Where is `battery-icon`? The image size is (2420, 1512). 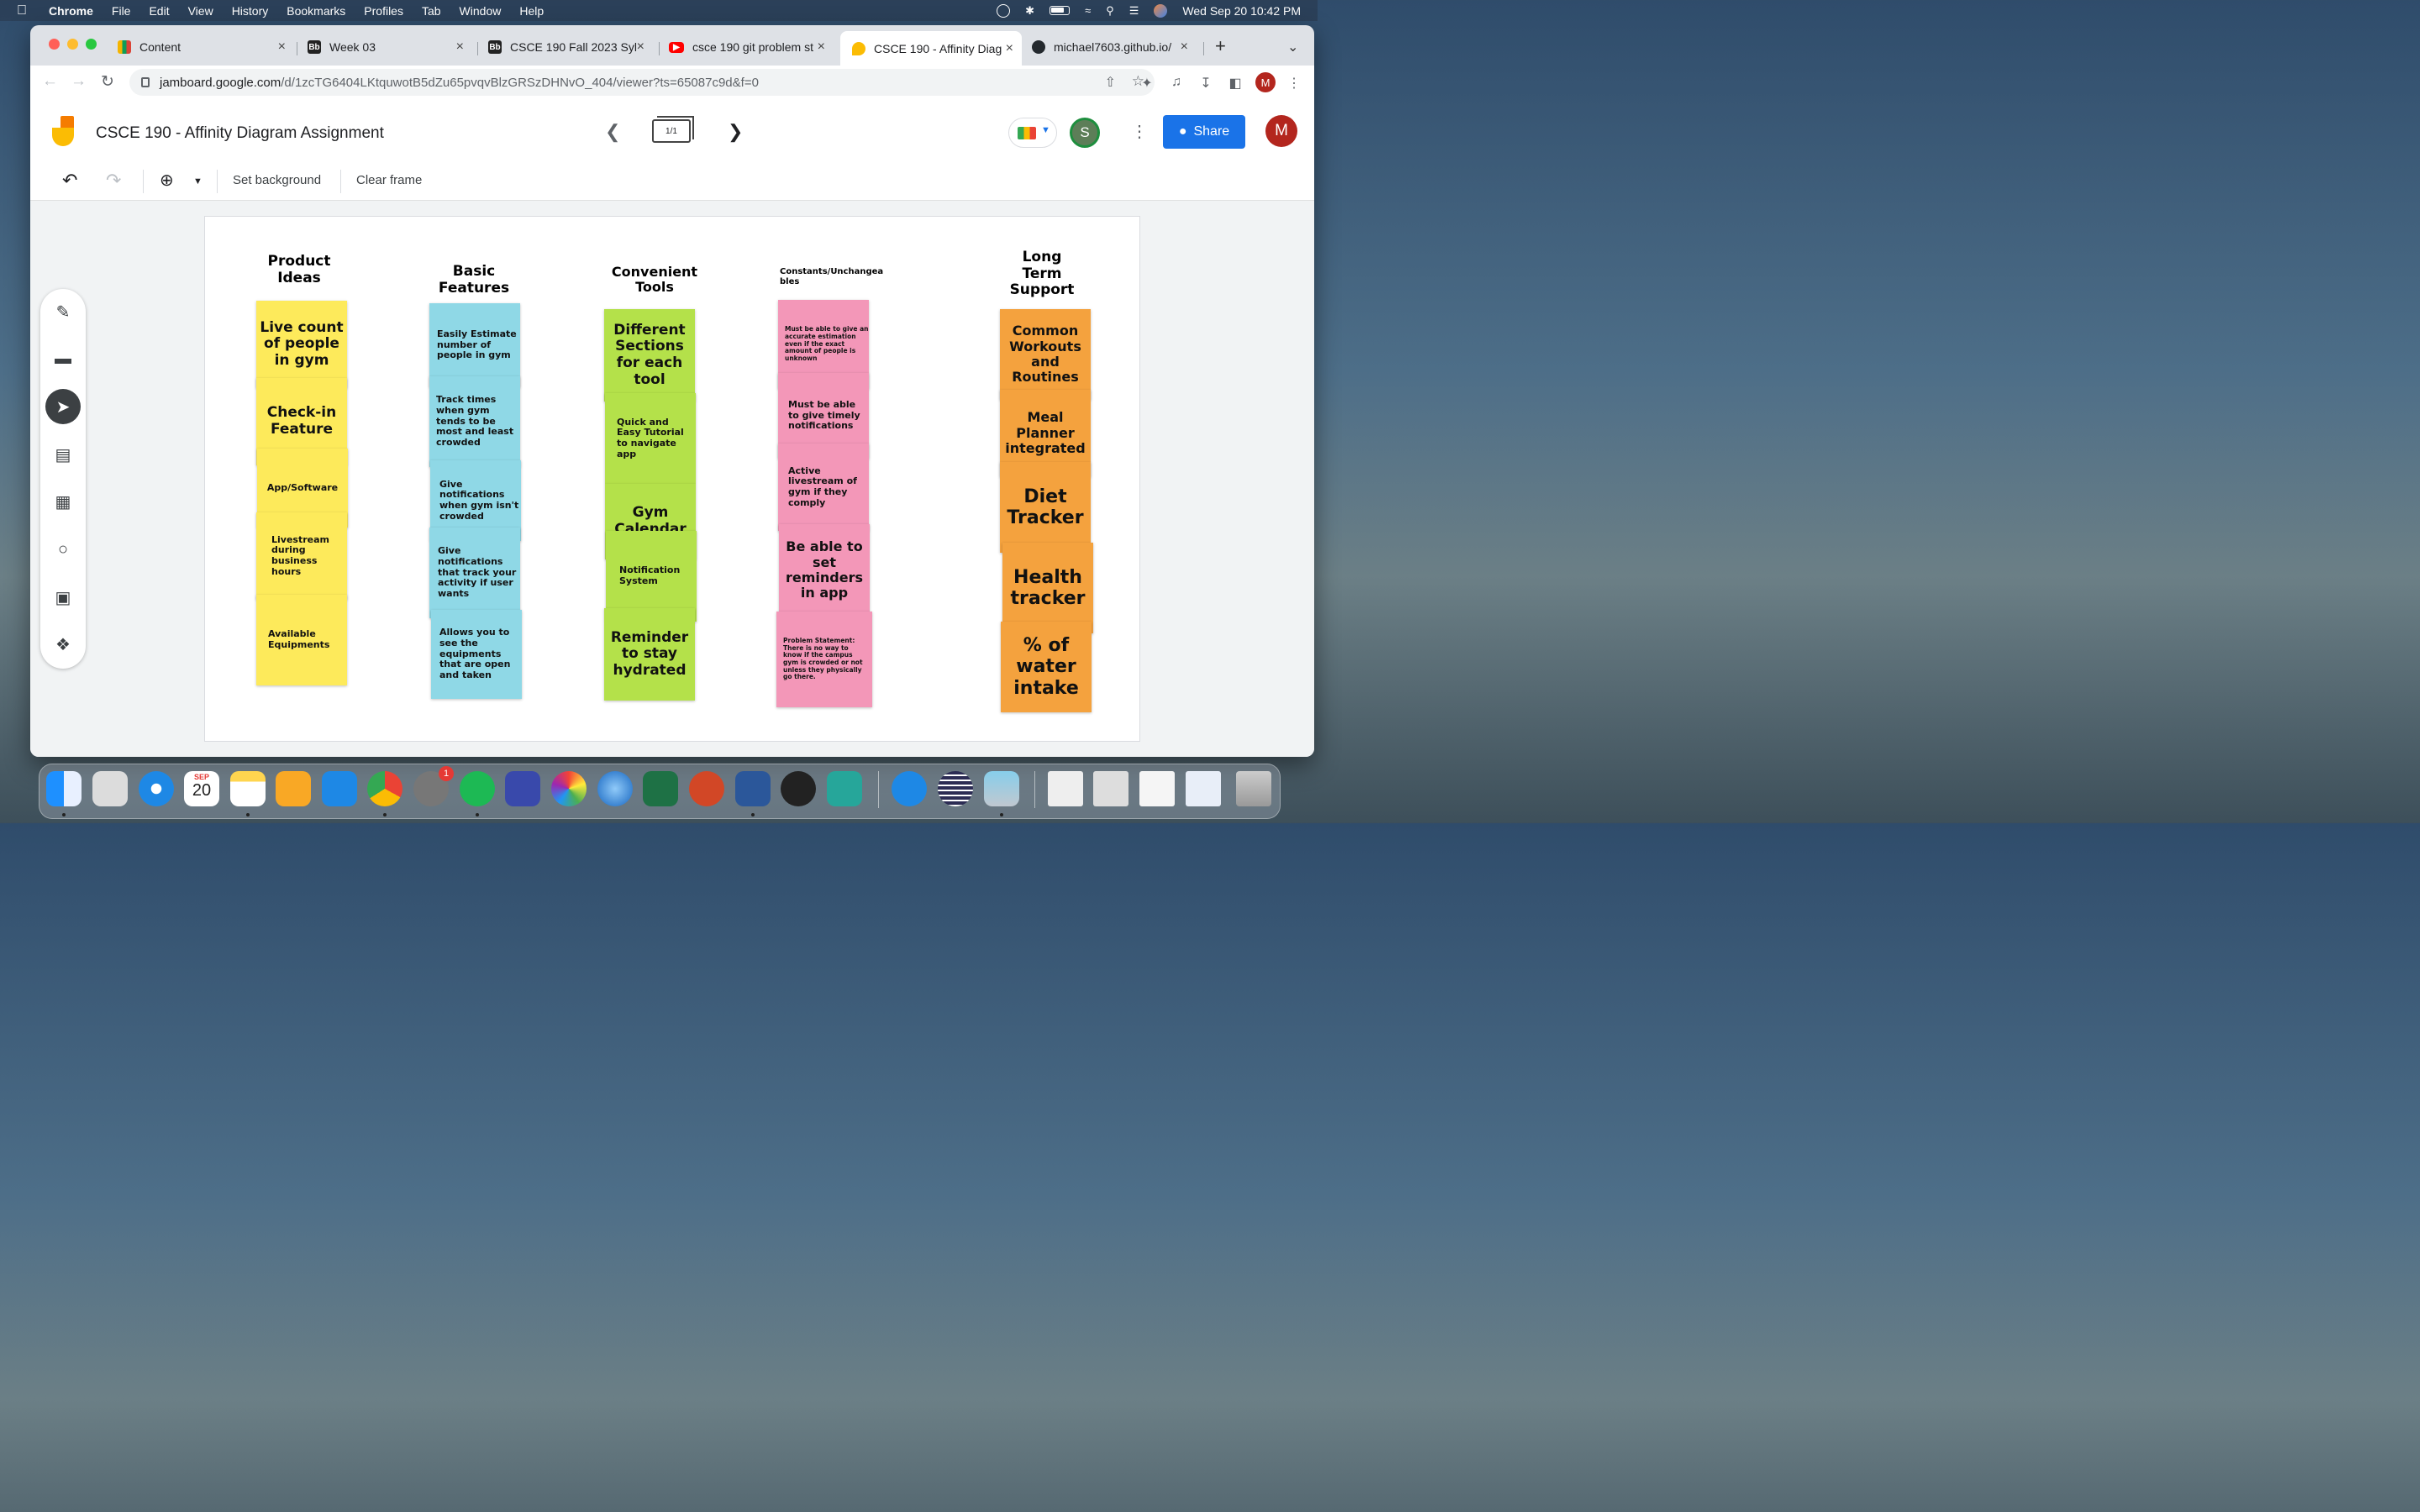
battery-icon is located at coordinates (1060, 10).